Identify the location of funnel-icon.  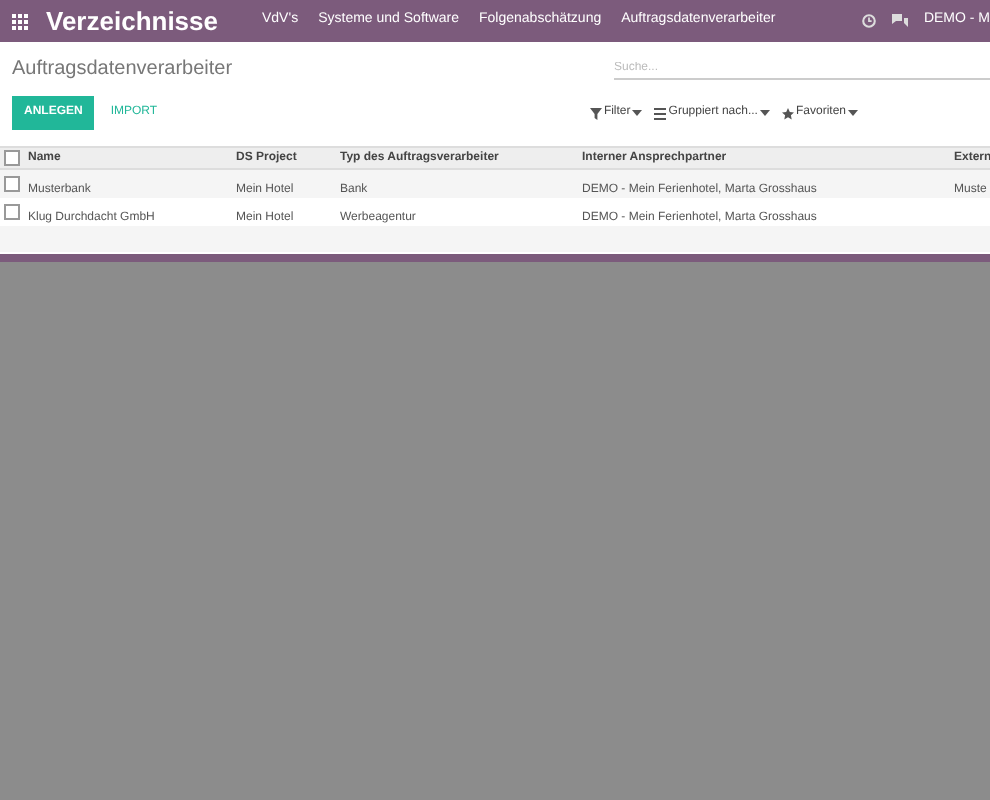
(595, 113).